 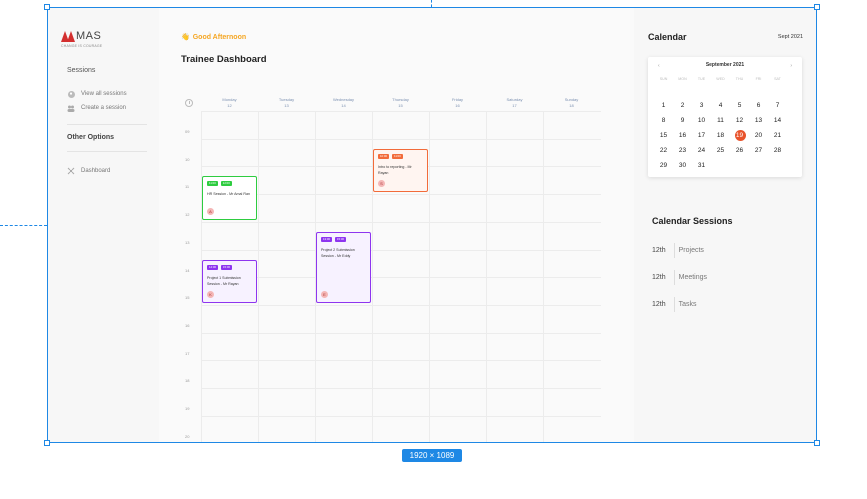 I want to click on dashboard-icon, so click(x=71, y=171).